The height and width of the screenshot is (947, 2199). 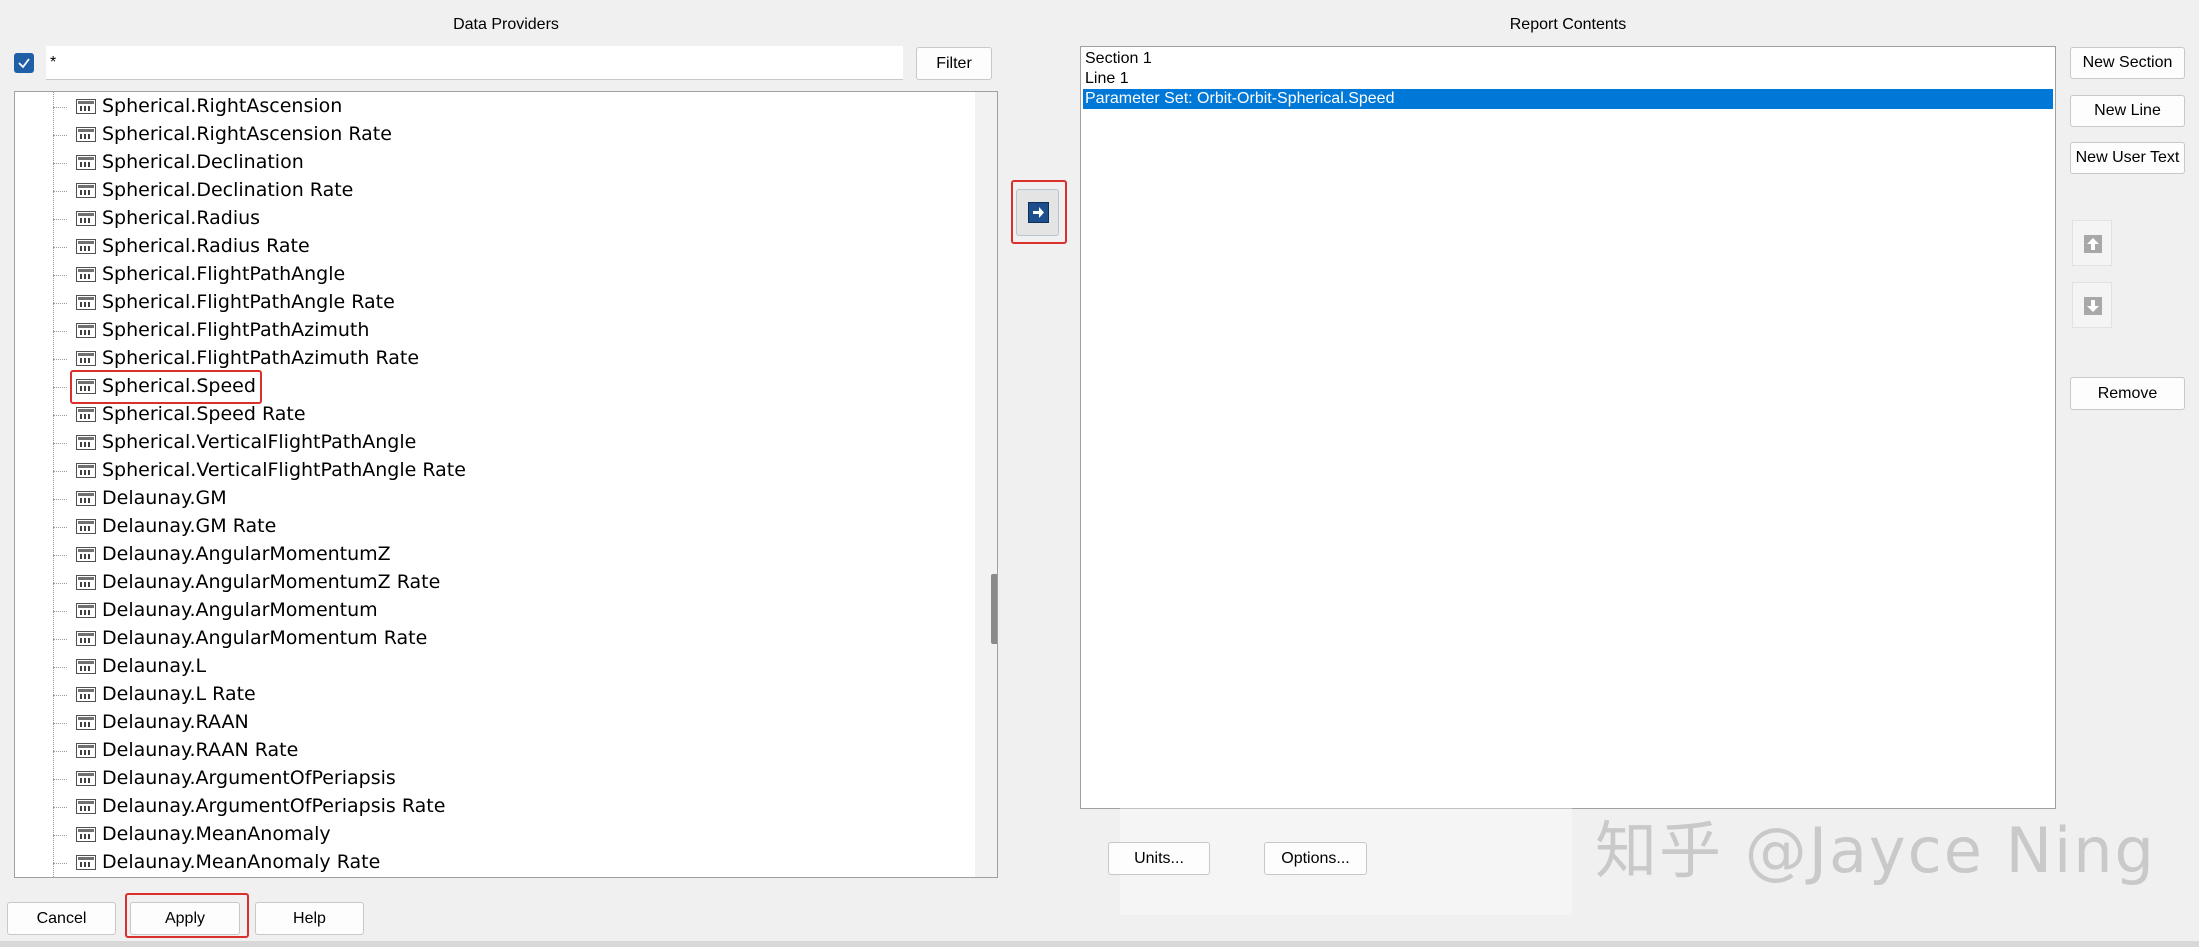 I want to click on tree-item-label: Delaunay.RAAN Rate, so click(x=200, y=750).